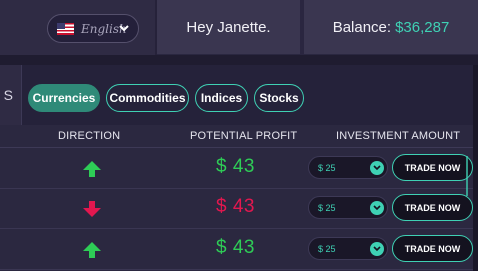 The image size is (478, 271). Describe the element at coordinates (64, 98) in the screenshot. I see `tab-currencies: Currencies` at that location.